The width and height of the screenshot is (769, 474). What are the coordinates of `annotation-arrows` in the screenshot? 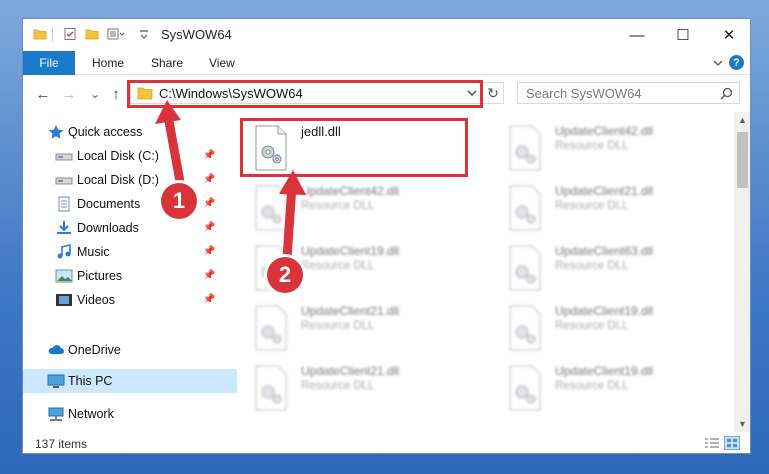 It's located at (230, 181).